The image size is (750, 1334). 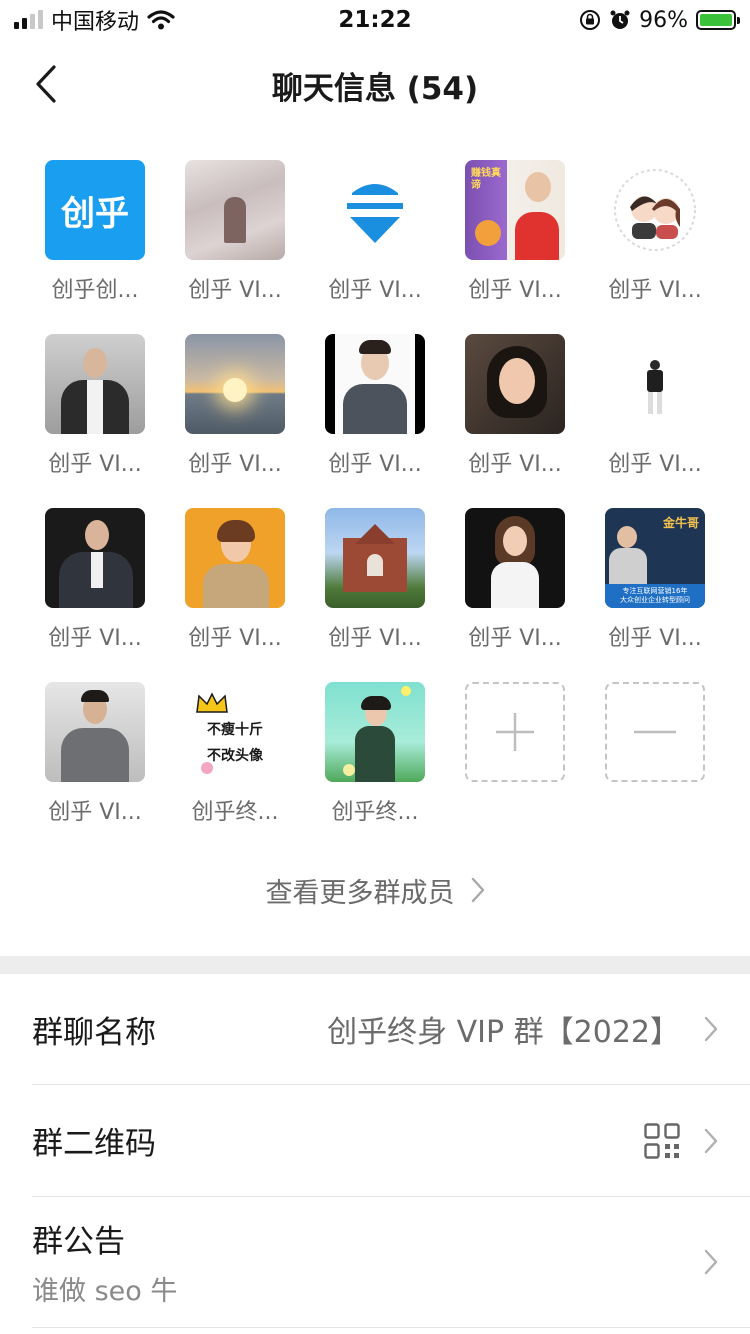 What do you see at coordinates (655, 558) in the screenshot?
I see `avatar: 金牛哥 专注互联网营销16年 大众创业企业转型顾问` at bounding box center [655, 558].